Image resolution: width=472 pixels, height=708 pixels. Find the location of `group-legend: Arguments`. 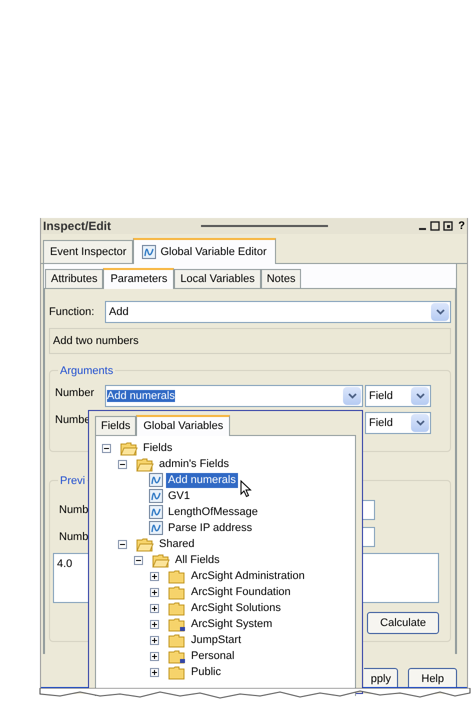

group-legend: Arguments is located at coordinates (87, 371).